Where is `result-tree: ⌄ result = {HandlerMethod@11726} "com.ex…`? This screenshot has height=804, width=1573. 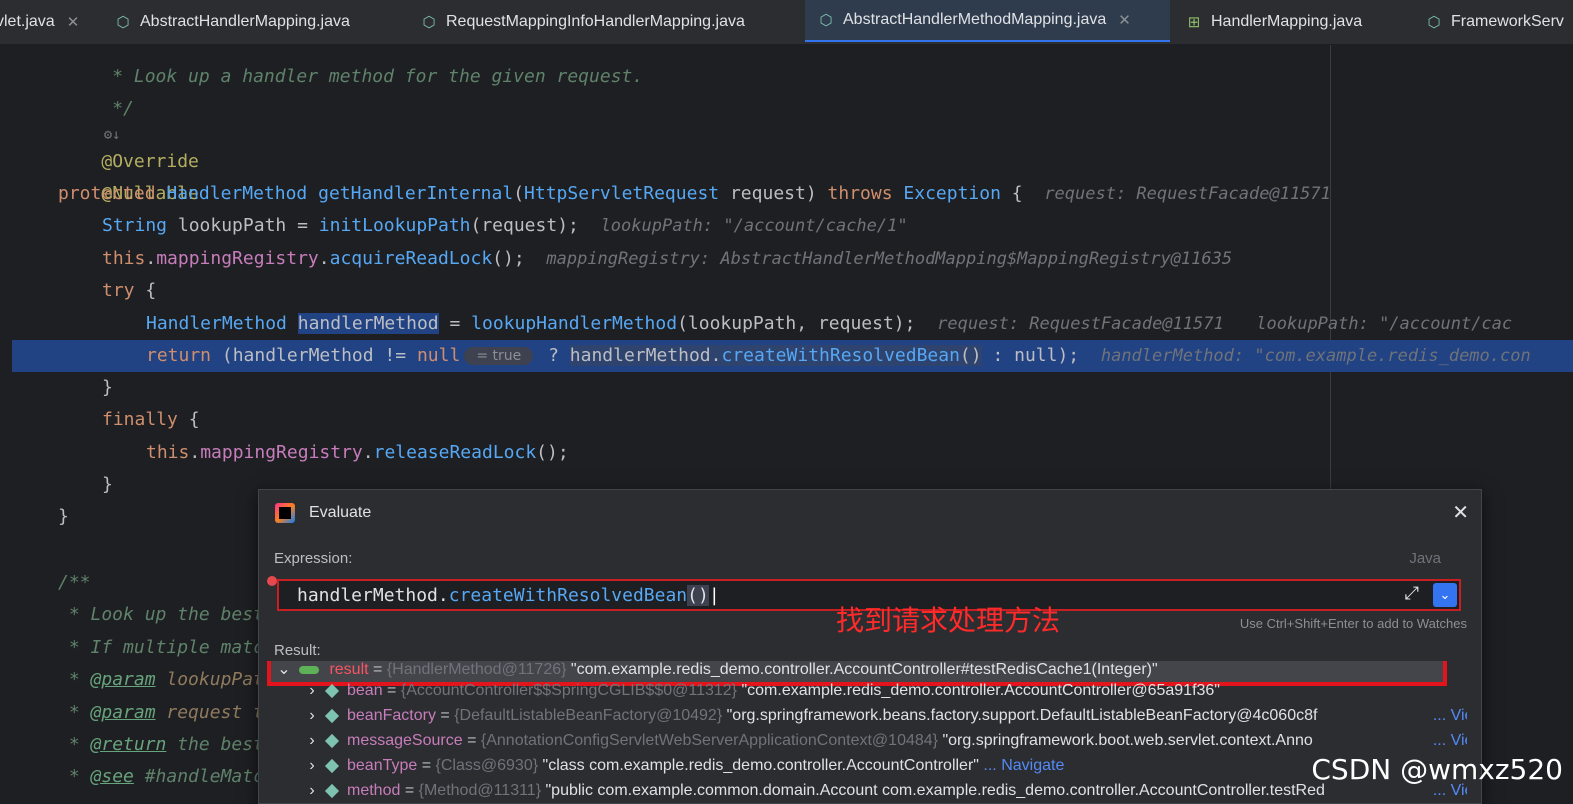 result-tree: ⌄ result = {HandlerMethod@11726} "com.ex… is located at coordinates (867, 732).